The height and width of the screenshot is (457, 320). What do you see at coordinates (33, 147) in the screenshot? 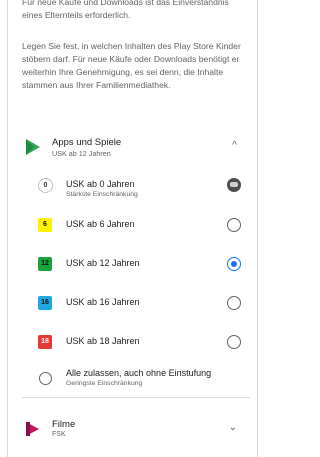
I see `play-store-apps-icon` at bounding box center [33, 147].